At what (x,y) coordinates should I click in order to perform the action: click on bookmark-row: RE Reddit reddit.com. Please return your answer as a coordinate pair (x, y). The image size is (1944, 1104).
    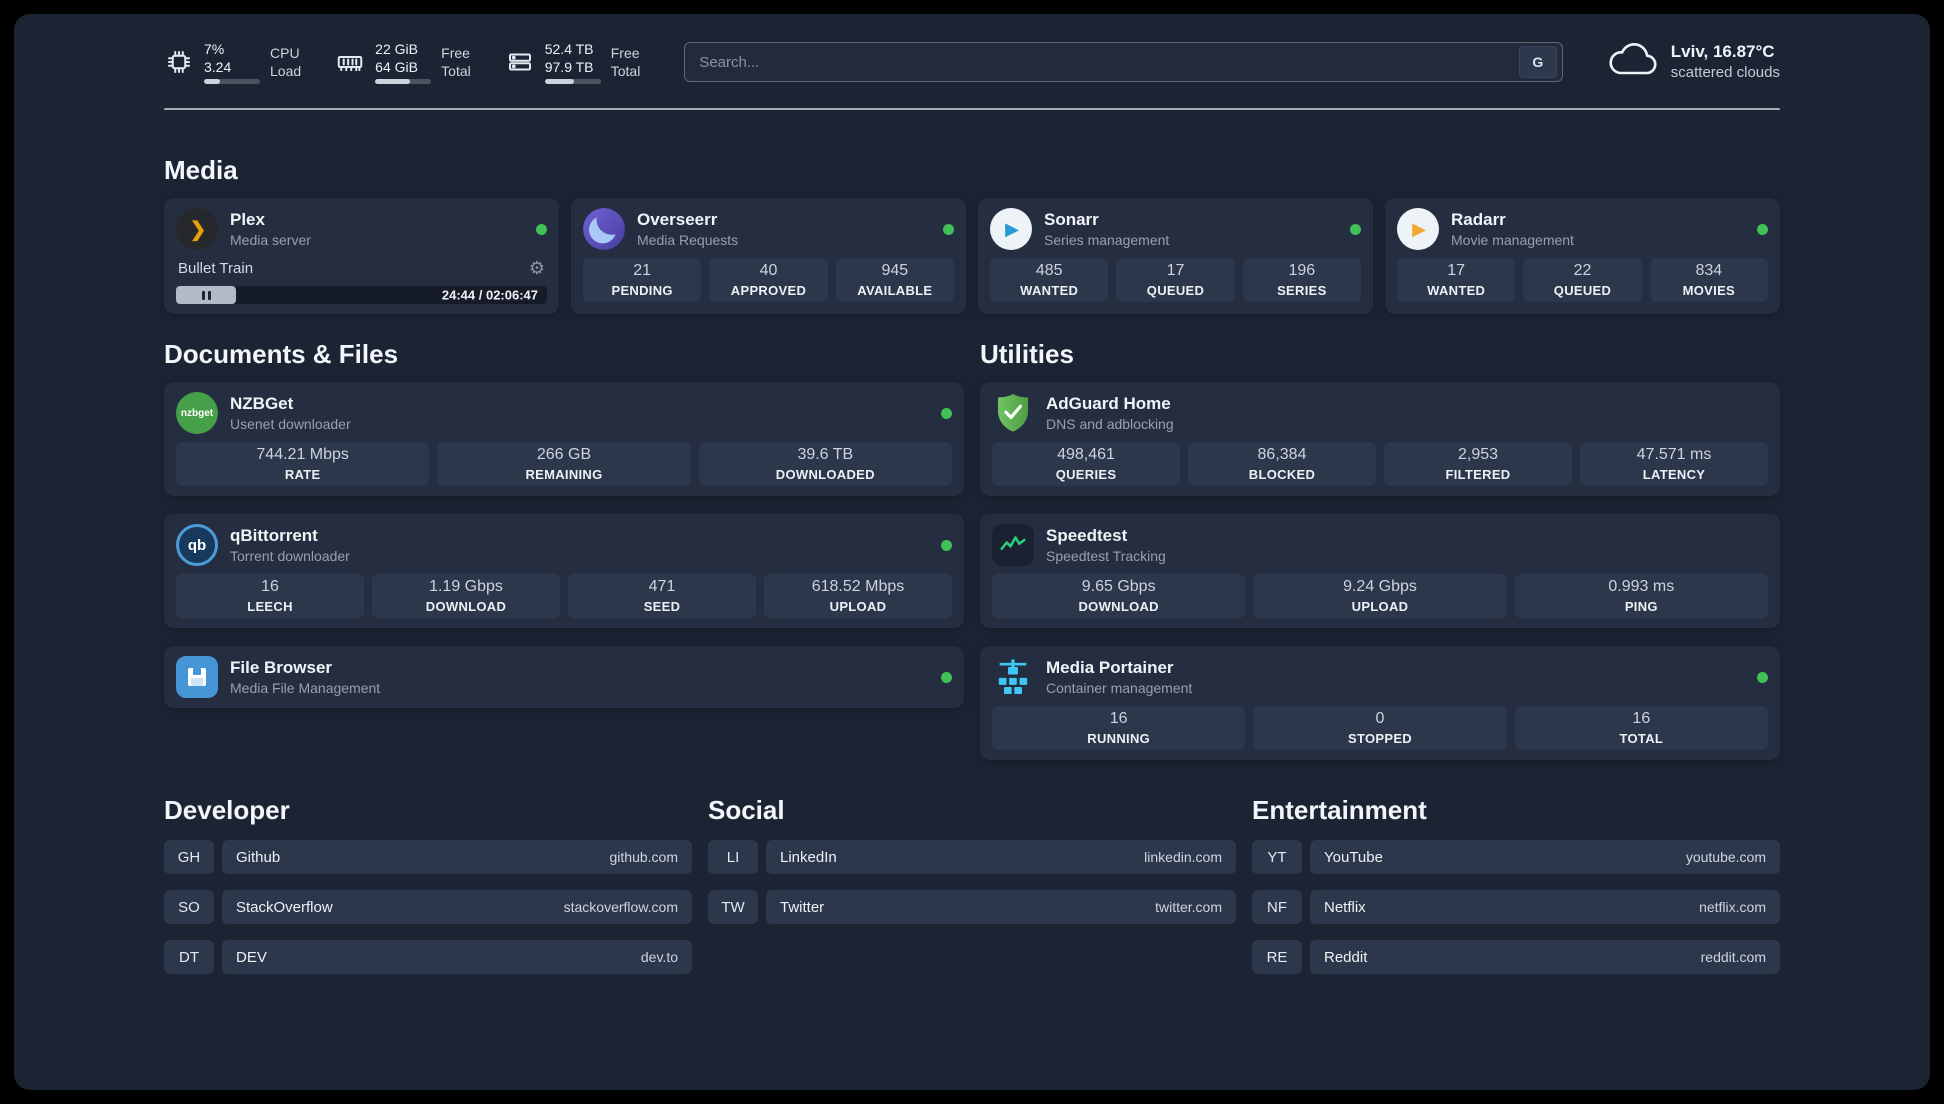
    Looking at the image, I should click on (1516, 957).